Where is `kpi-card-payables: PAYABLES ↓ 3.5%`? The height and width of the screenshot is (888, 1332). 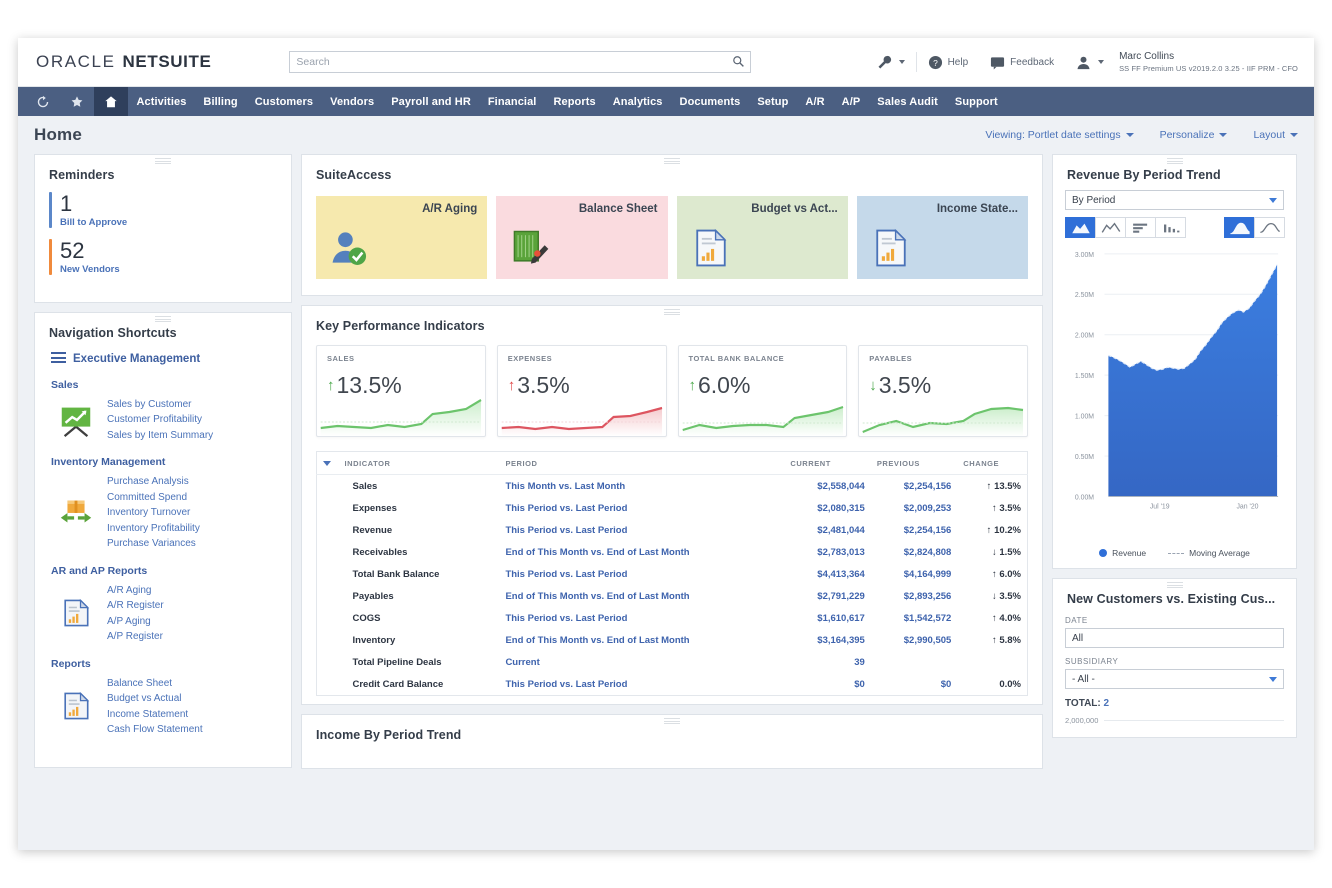 kpi-card-payables: PAYABLES ↓ 3.5% is located at coordinates (943, 391).